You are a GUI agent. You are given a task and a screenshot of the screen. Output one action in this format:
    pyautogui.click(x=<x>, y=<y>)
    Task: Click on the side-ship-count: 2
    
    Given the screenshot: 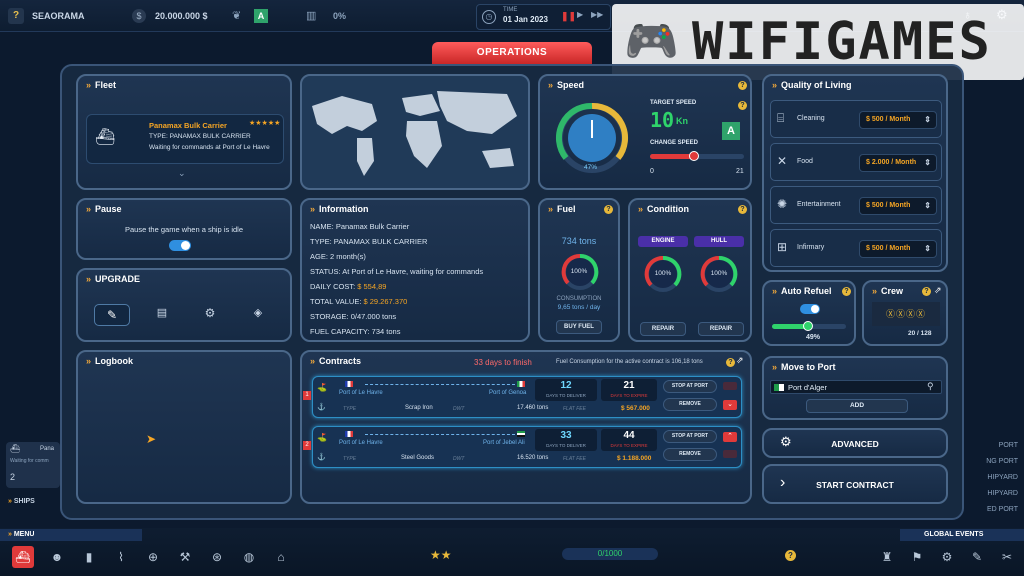 What is the action you would take?
    pyautogui.click(x=13, y=477)
    